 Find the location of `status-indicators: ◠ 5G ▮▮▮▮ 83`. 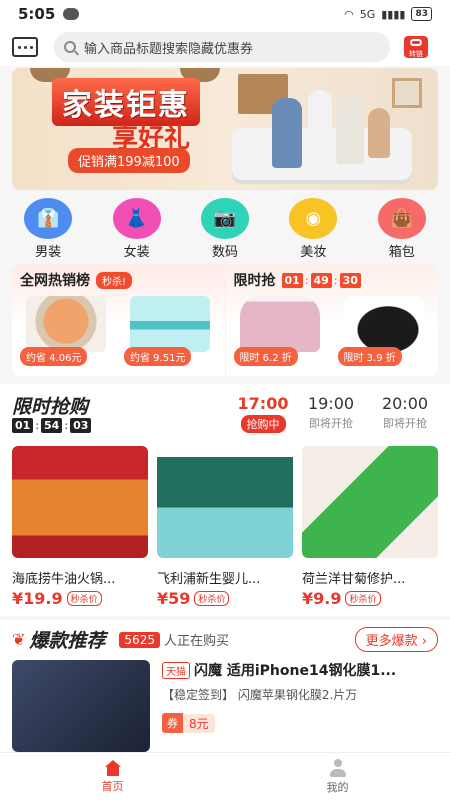

status-indicators: ◠ 5G ▮▮▮▮ 83 is located at coordinates (388, 14).